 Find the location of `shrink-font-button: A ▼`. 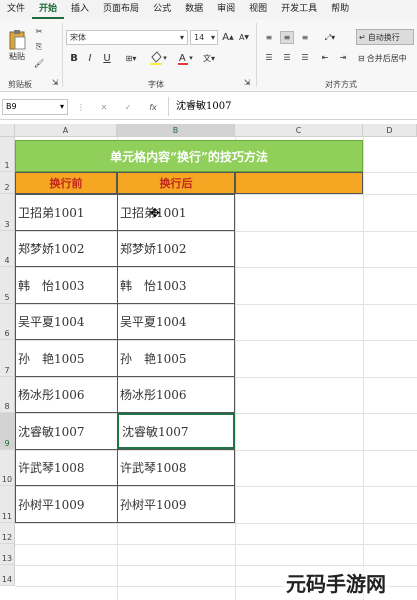

shrink-font-button: A ▼ is located at coordinates (244, 37).